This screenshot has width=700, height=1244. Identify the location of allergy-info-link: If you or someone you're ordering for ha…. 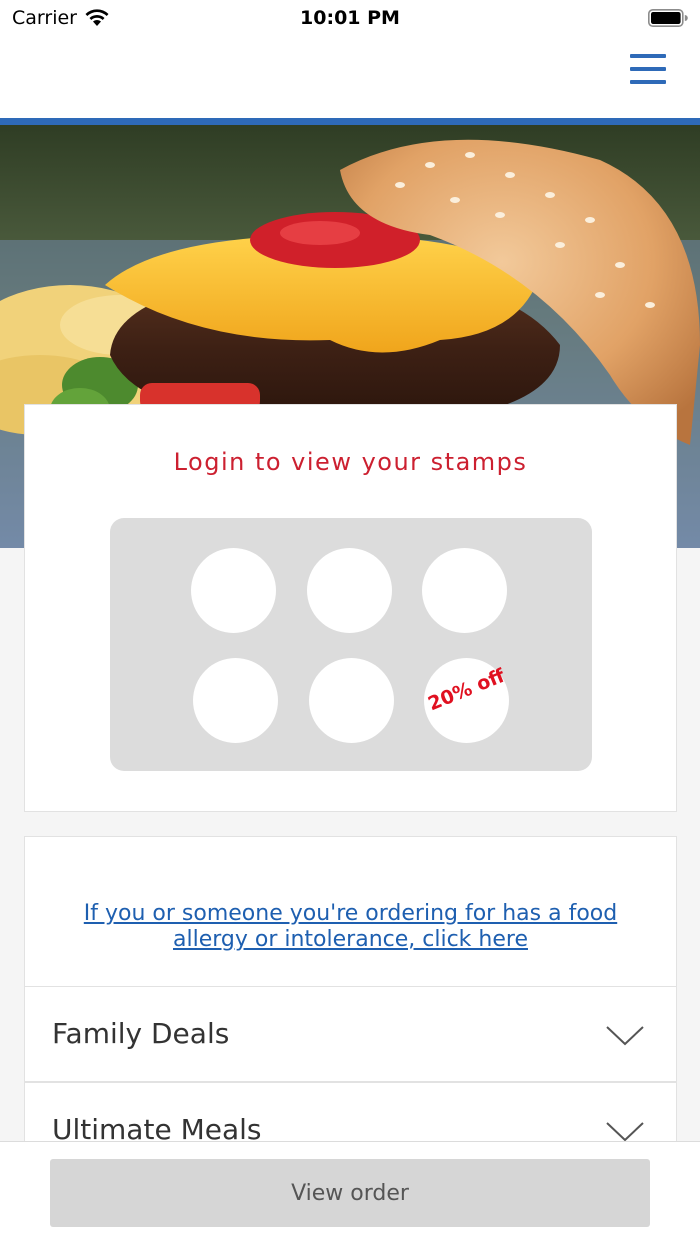
(350, 927).